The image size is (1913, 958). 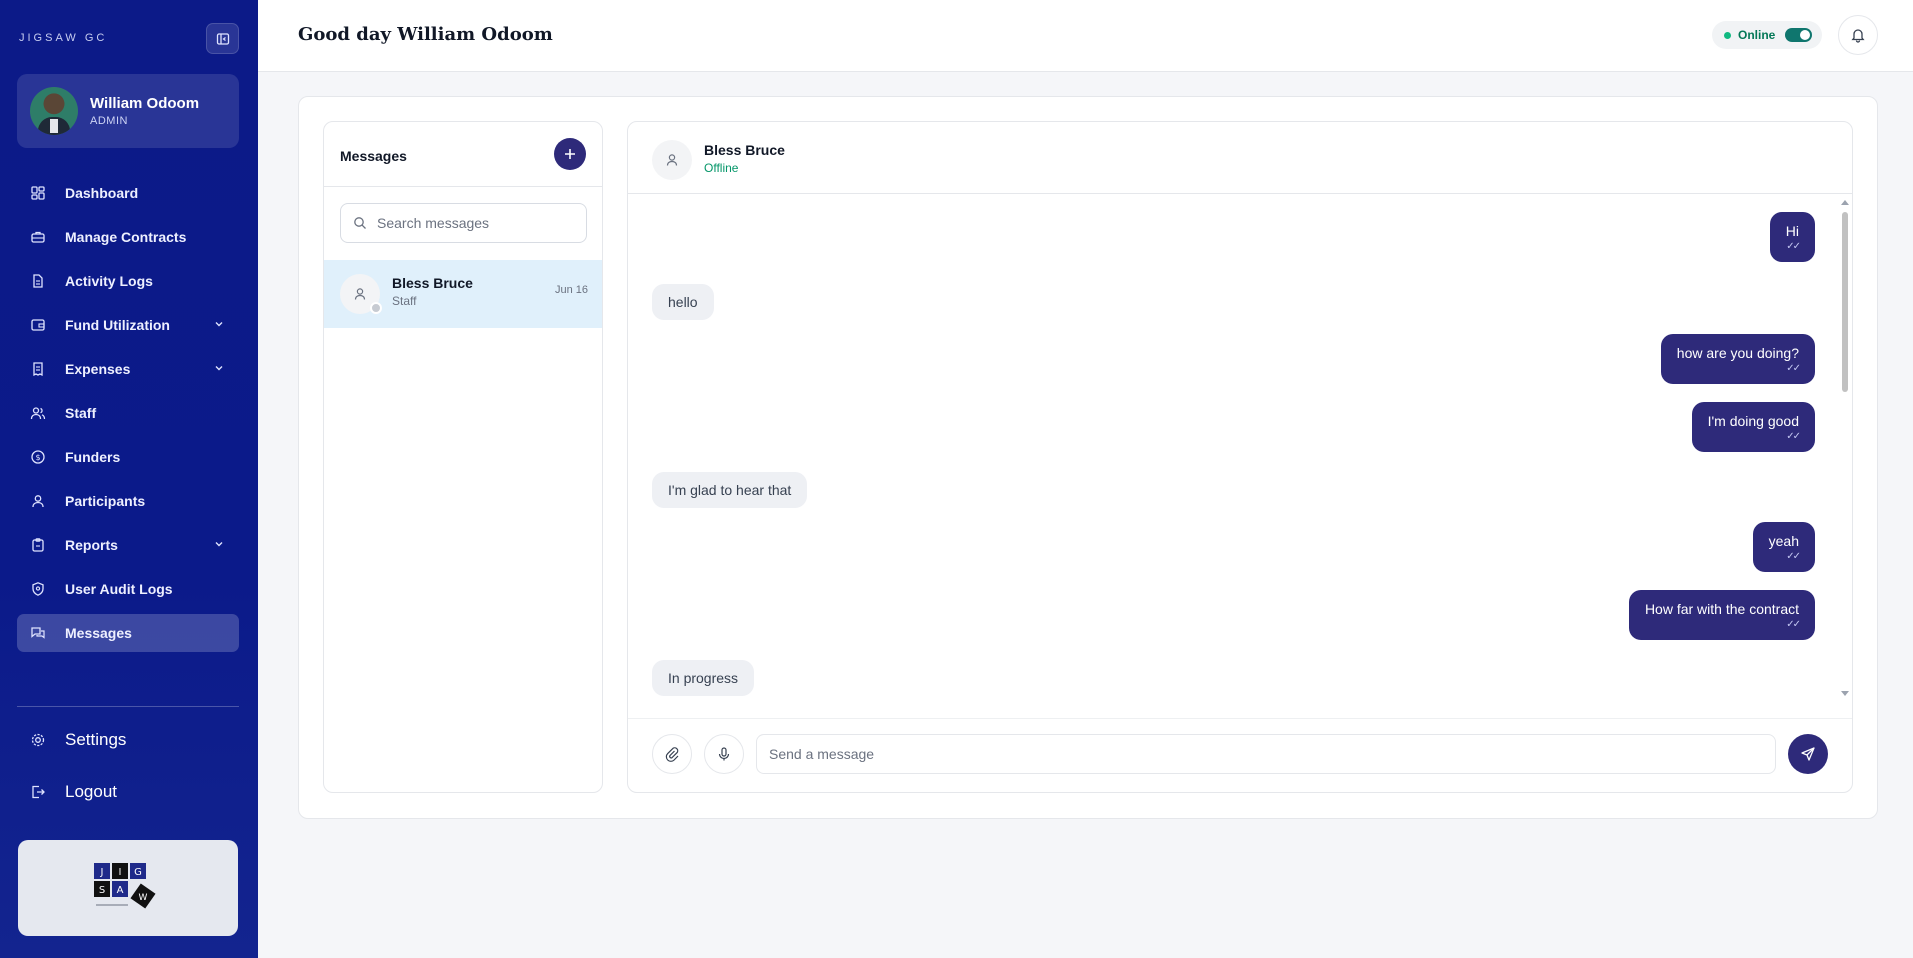 What do you see at coordinates (91, 545) in the screenshot?
I see `sidebar-item-label: Reports` at bounding box center [91, 545].